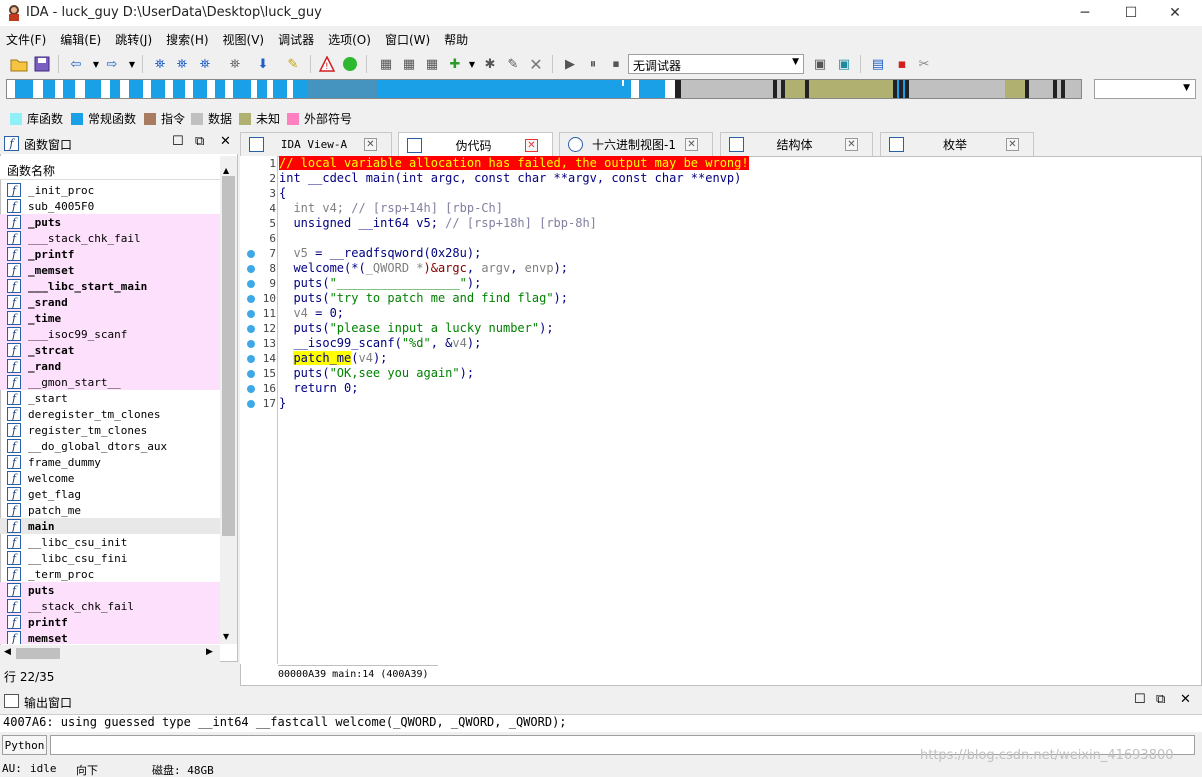 This screenshot has height=777, width=1202. Describe the element at coordinates (81, 38) in the screenshot. I see `menu-edit: 编辑(E)` at that location.